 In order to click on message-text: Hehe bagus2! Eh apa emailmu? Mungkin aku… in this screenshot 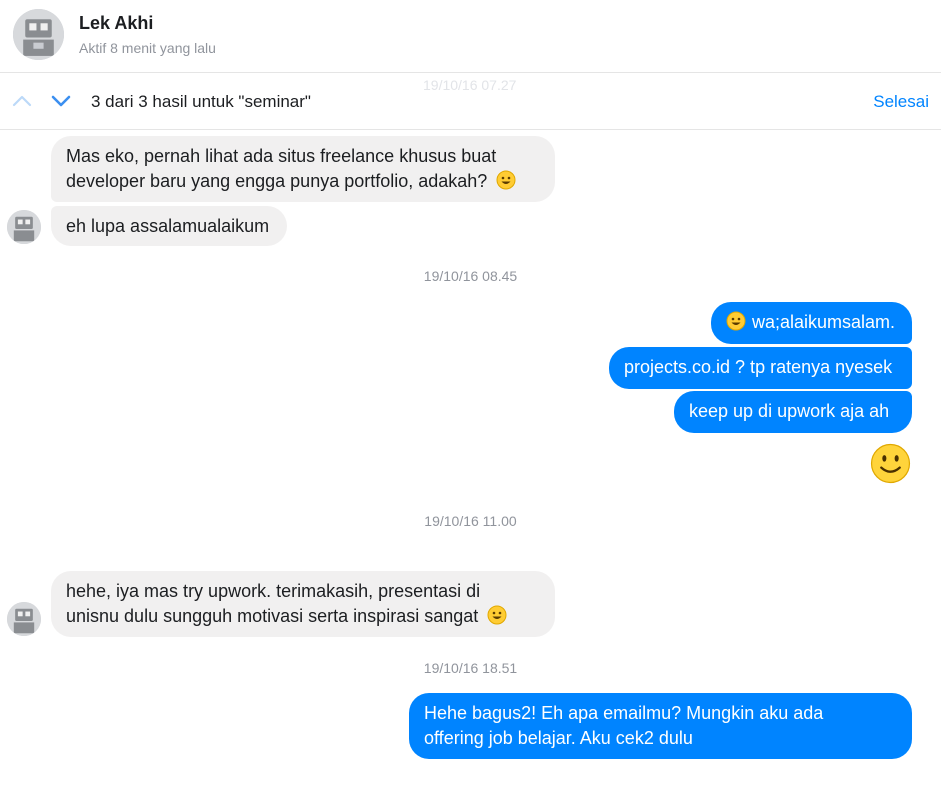, I will do `click(624, 713)`.